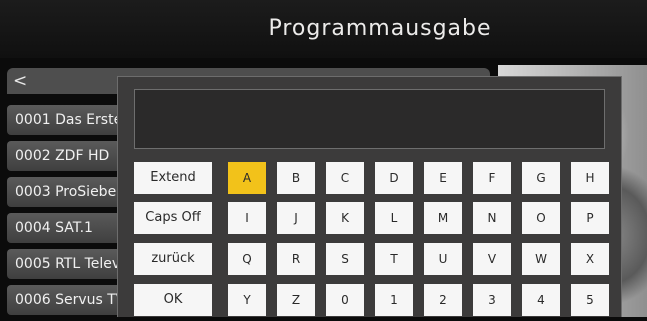 Image resolution: width=647 pixels, height=321 pixels. Describe the element at coordinates (247, 218) in the screenshot. I see `keyboard-key: I` at that location.